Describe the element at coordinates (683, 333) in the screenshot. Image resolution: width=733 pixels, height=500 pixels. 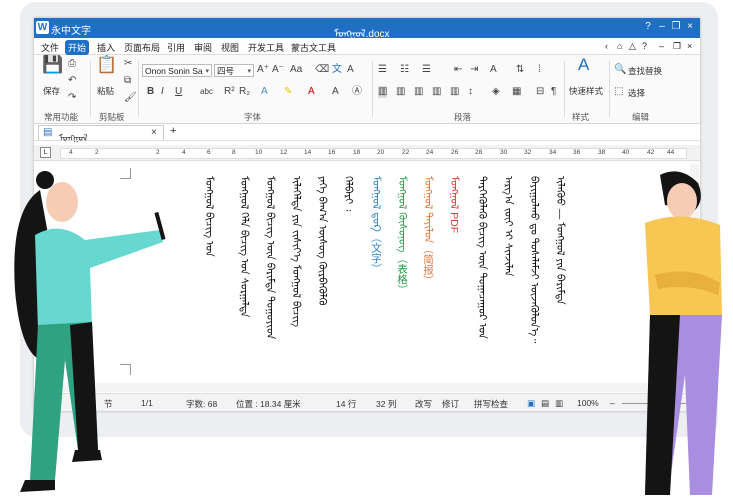
I see `man-illustration` at that location.